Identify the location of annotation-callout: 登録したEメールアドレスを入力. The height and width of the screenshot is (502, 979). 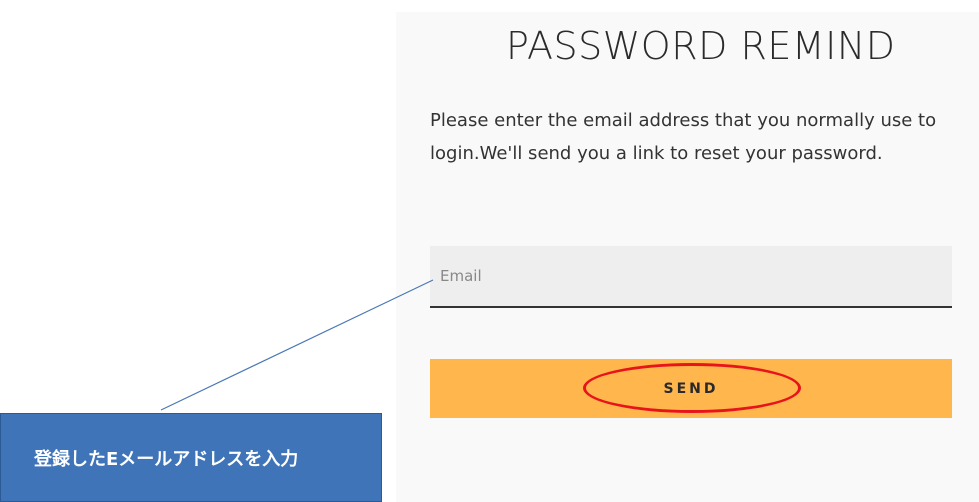
(191, 457).